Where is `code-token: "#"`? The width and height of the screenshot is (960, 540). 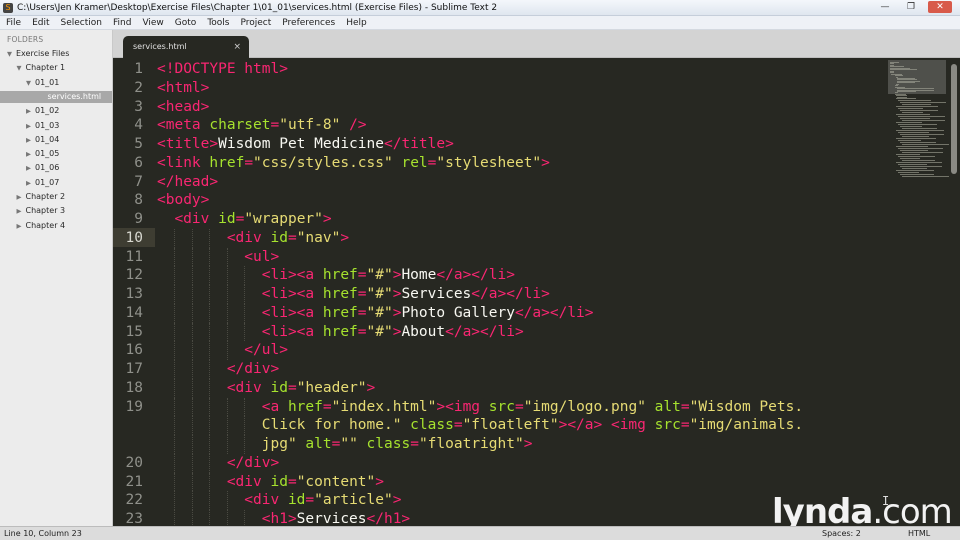 code-token: "#" is located at coordinates (379, 275).